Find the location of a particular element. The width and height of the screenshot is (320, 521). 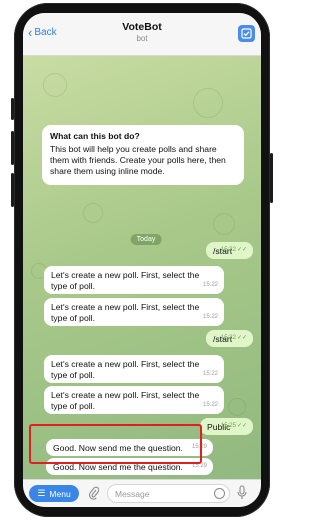

bot-description-heading: What can this bot do? is located at coordinates (95, 136).